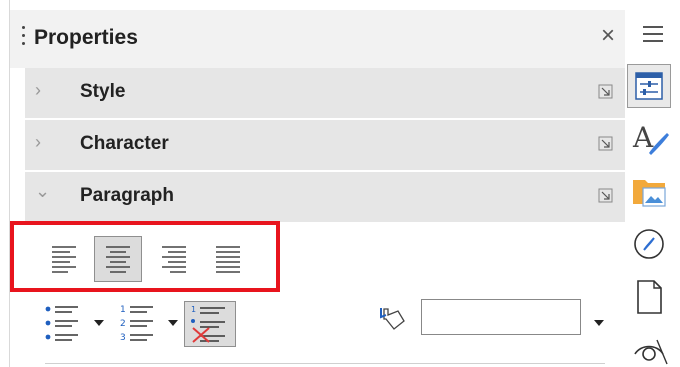  Describe the element at coordinates (651, 352) in the screenshot. I see `inspector-icon` at that location.